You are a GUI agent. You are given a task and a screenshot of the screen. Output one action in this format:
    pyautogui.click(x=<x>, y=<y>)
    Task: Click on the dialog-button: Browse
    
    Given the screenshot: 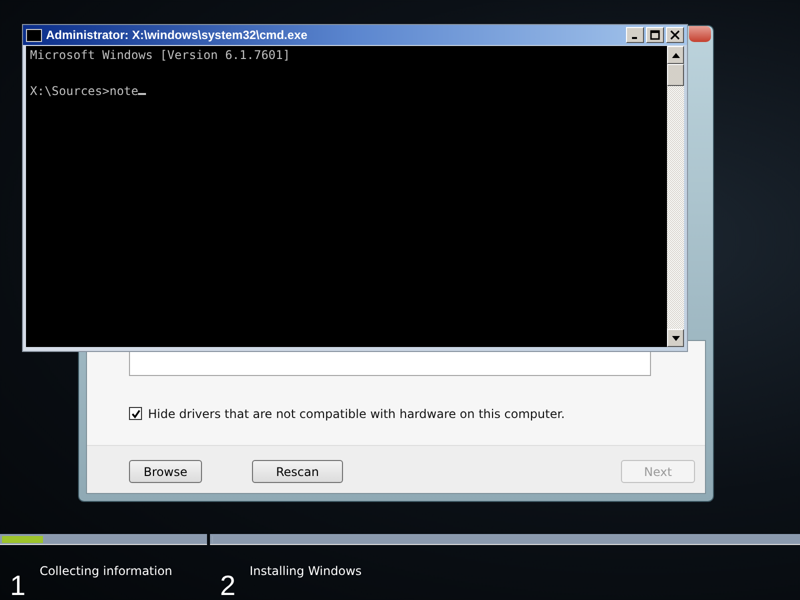 What is the action you would take?
    pyautogui.click(x=165, y=471)
    